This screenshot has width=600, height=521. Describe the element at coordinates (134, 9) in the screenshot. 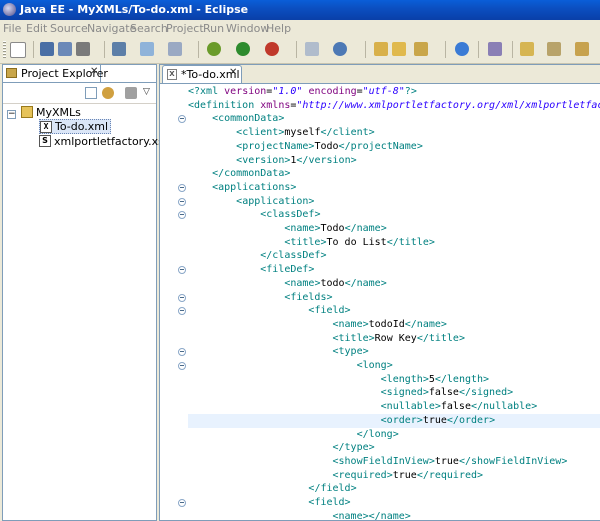

I see `window-title: Java EE - MyXMLs/To-do.xml - Eclipse` at that location.